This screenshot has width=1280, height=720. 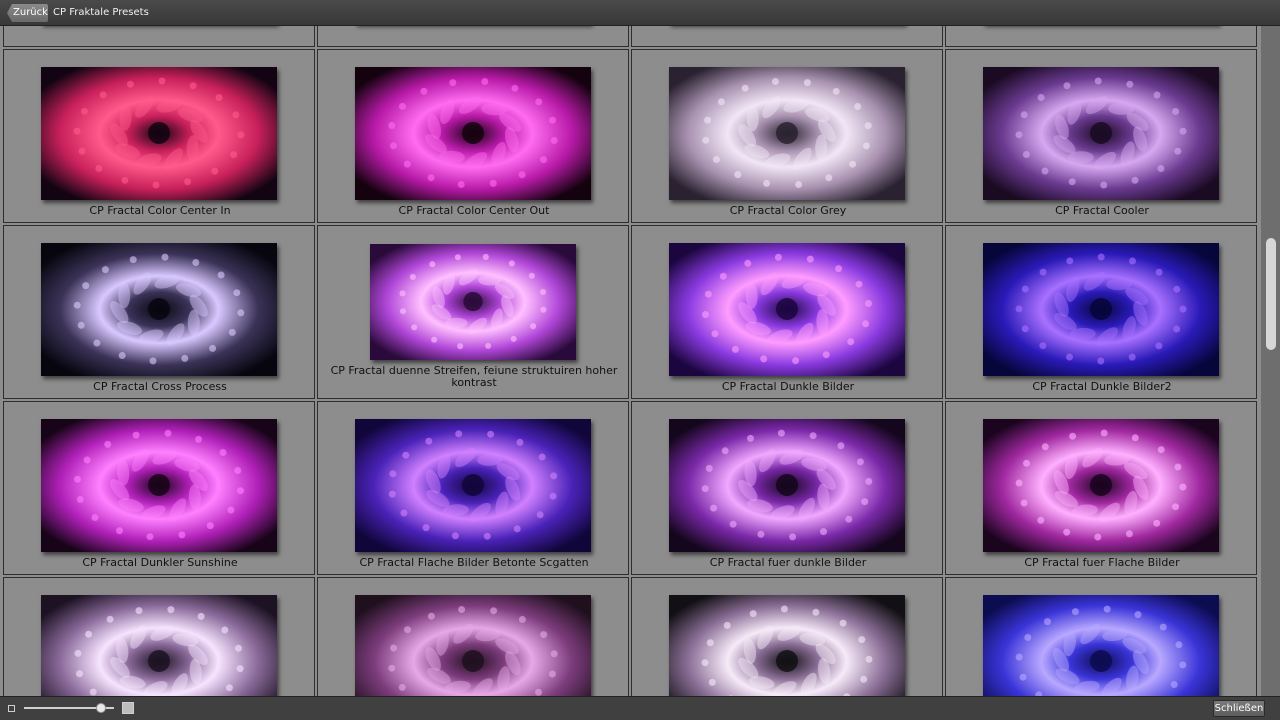 What do you see at coordinates (1239, 708) in the screenshot?
I see `close-button: Schließen` at bounding box center [1239, 708].